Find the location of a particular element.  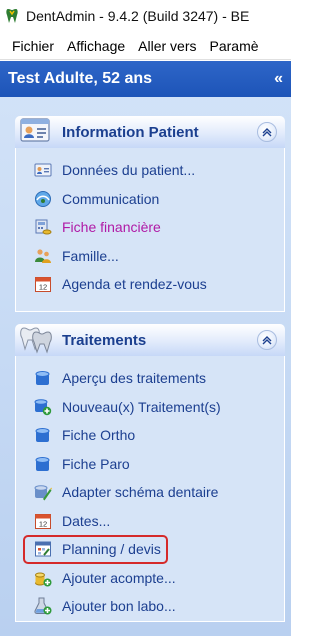

nav-planning-devis: Planning / devis is located at coordinates (150, 549).